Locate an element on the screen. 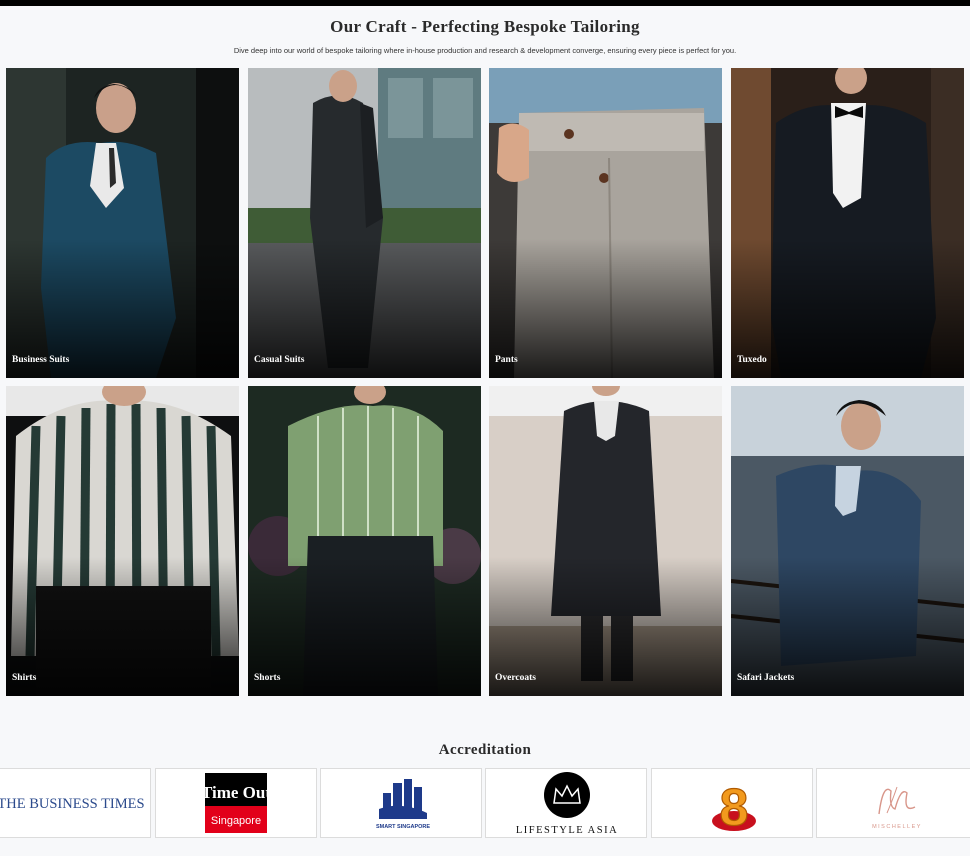  accreditation-title: Accreditation is located at coordinates (485, 750).